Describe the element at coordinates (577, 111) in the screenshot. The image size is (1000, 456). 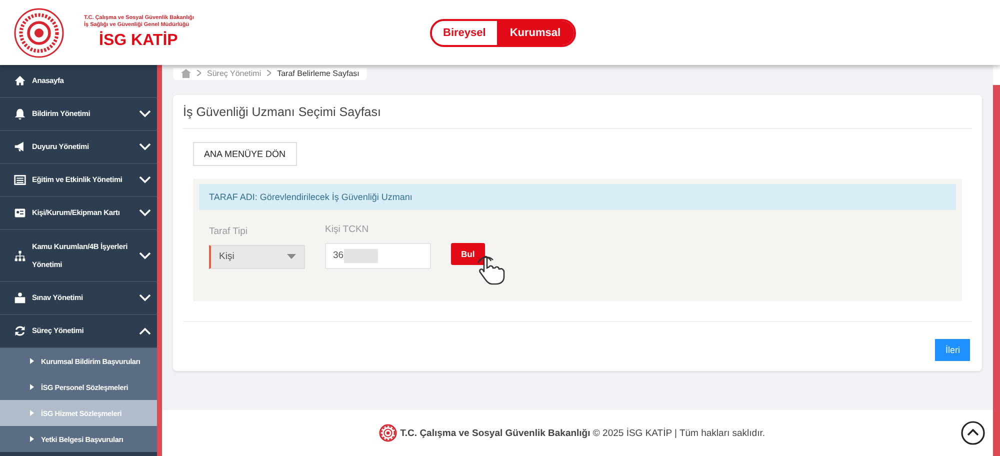
I see `page-title: İş Güvenliği Uzmanı Seçimi Sayfası` at that location.